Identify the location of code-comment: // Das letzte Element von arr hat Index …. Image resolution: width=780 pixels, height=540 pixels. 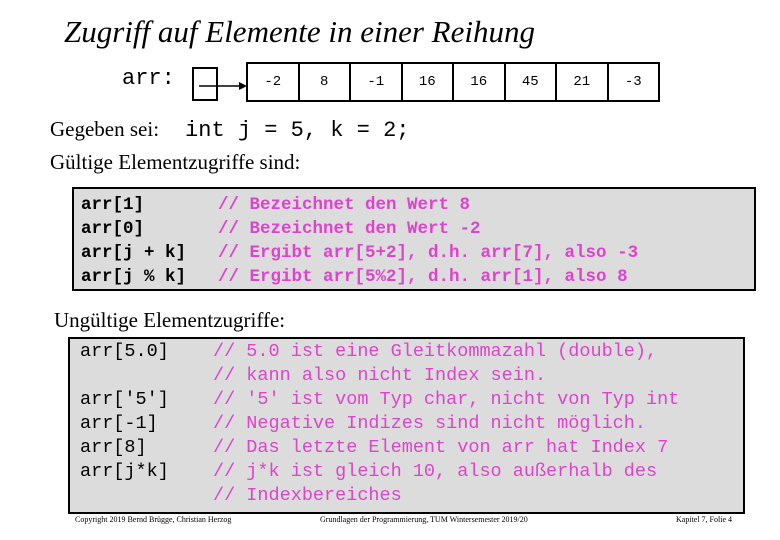
(441, 447).